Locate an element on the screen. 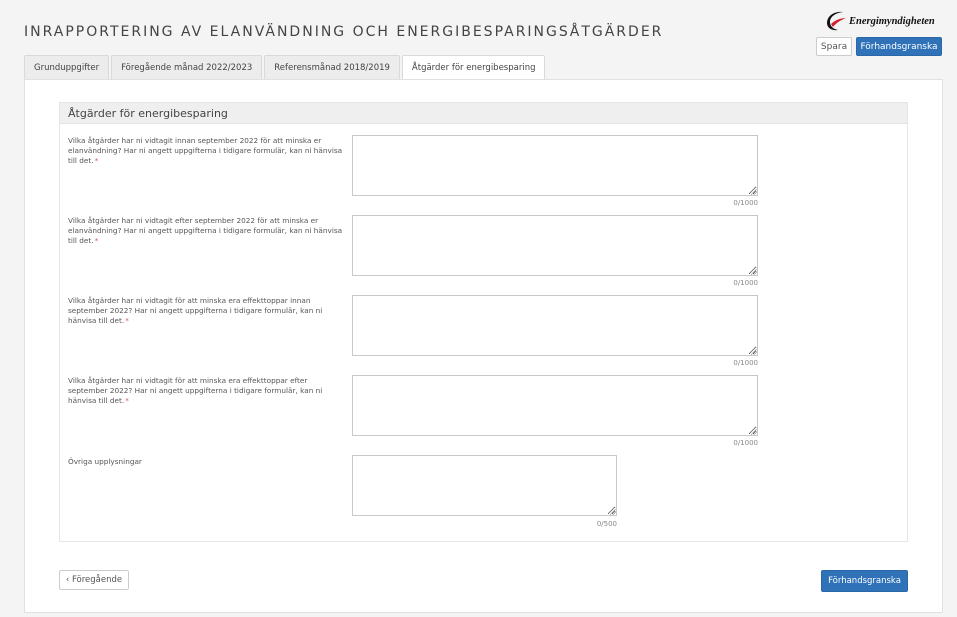  char-counter-4: 0/1000 is located at coordinates (745, 443).